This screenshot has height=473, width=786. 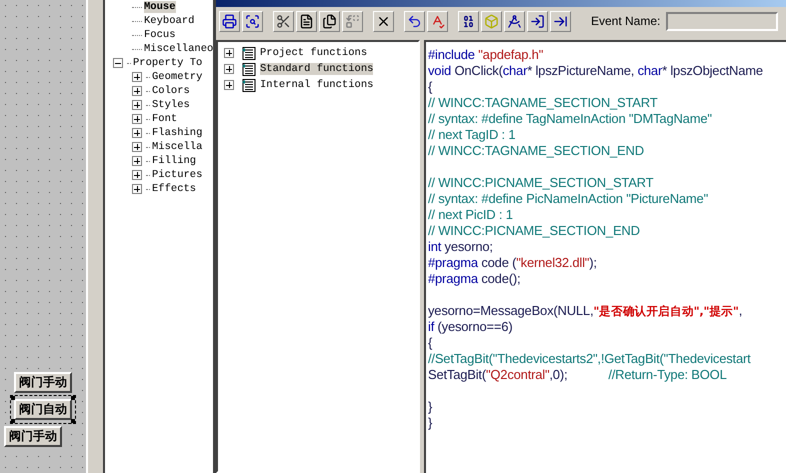 I want to click on tag-button, so click(x=468, y=21).